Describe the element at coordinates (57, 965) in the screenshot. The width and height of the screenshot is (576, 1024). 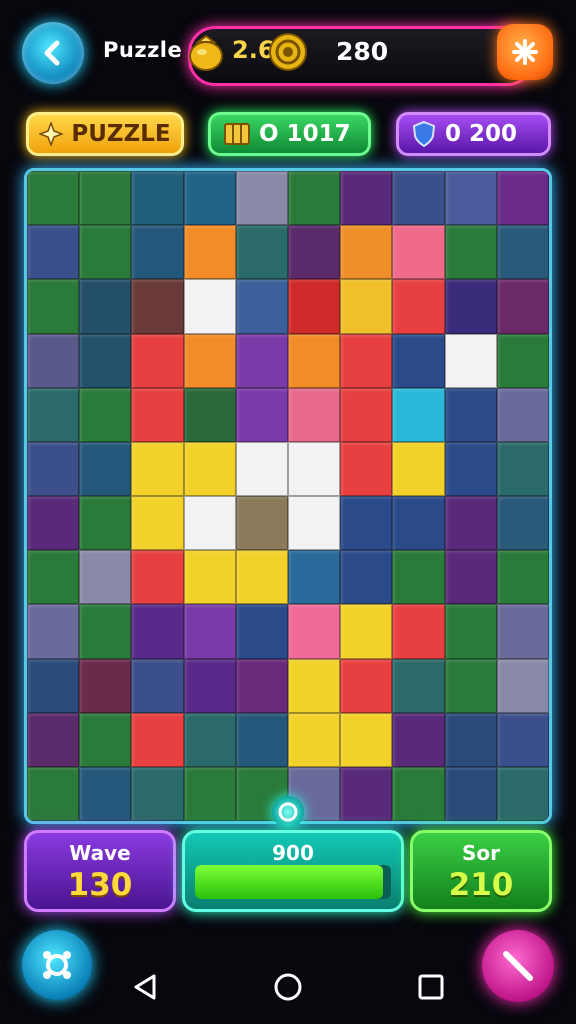
I see `hint-button` at that location.